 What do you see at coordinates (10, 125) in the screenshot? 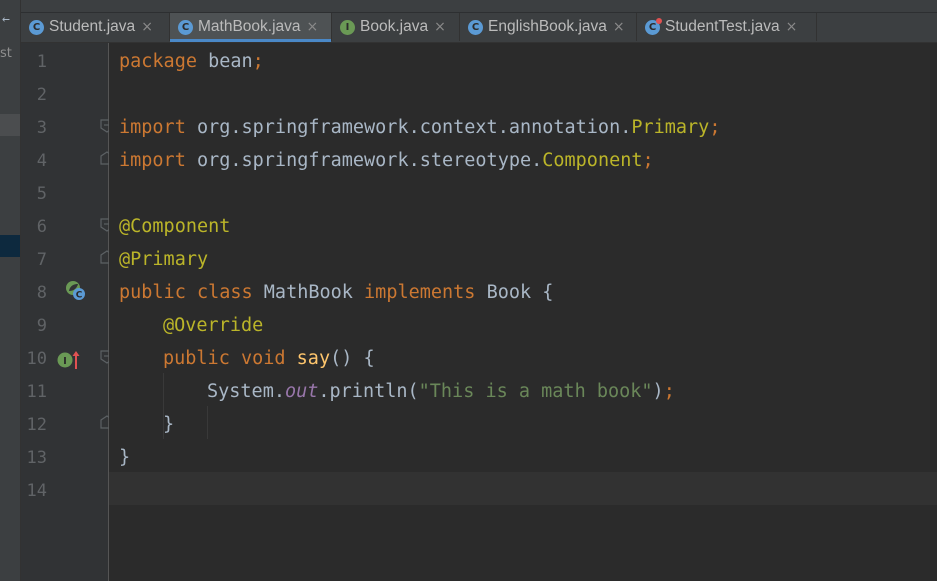
I see `project-tree-row` at bounding box center [10, 125].